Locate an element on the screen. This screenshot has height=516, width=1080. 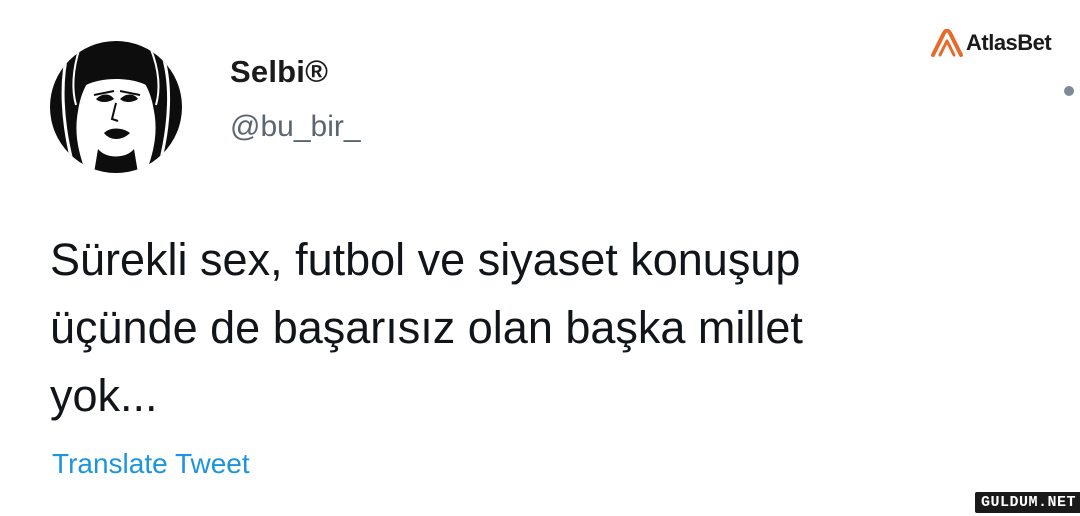
avatar is located at coordinates (116, 107).